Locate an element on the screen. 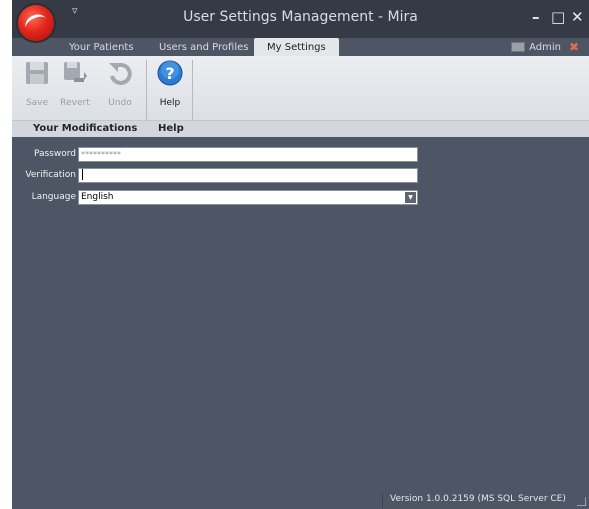 This screenshot has height=509, width=589. resize-grip-icon is located at coordinates (581, 501).